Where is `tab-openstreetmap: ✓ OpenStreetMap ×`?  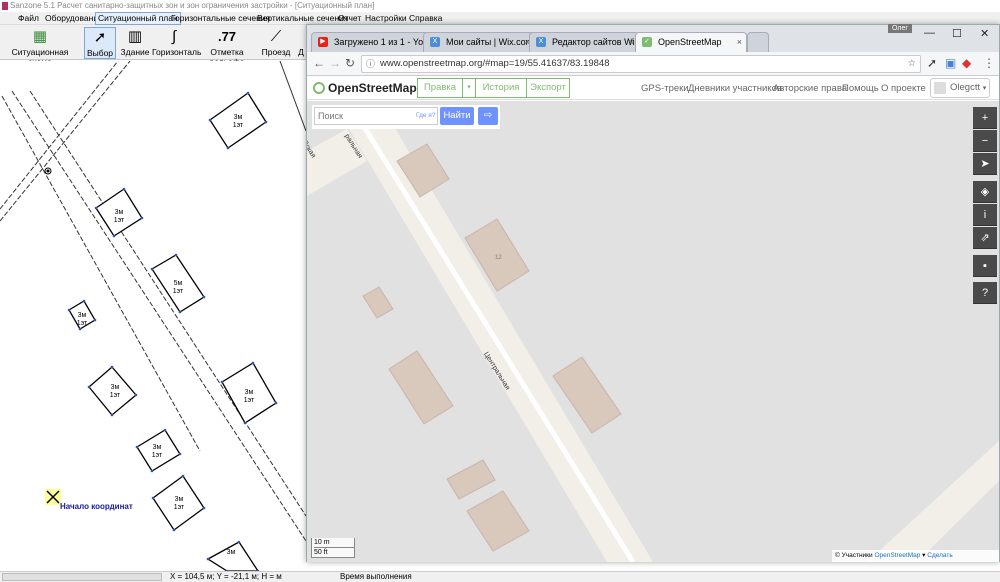
tab-openstreetmap: ✓ OpenStreetMap × is located at coordinates (691, 42).